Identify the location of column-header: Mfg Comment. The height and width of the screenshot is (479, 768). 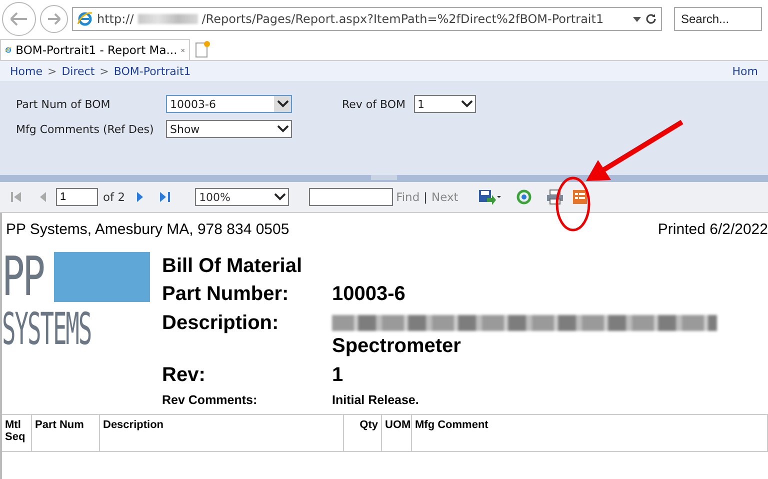
(590, 433).